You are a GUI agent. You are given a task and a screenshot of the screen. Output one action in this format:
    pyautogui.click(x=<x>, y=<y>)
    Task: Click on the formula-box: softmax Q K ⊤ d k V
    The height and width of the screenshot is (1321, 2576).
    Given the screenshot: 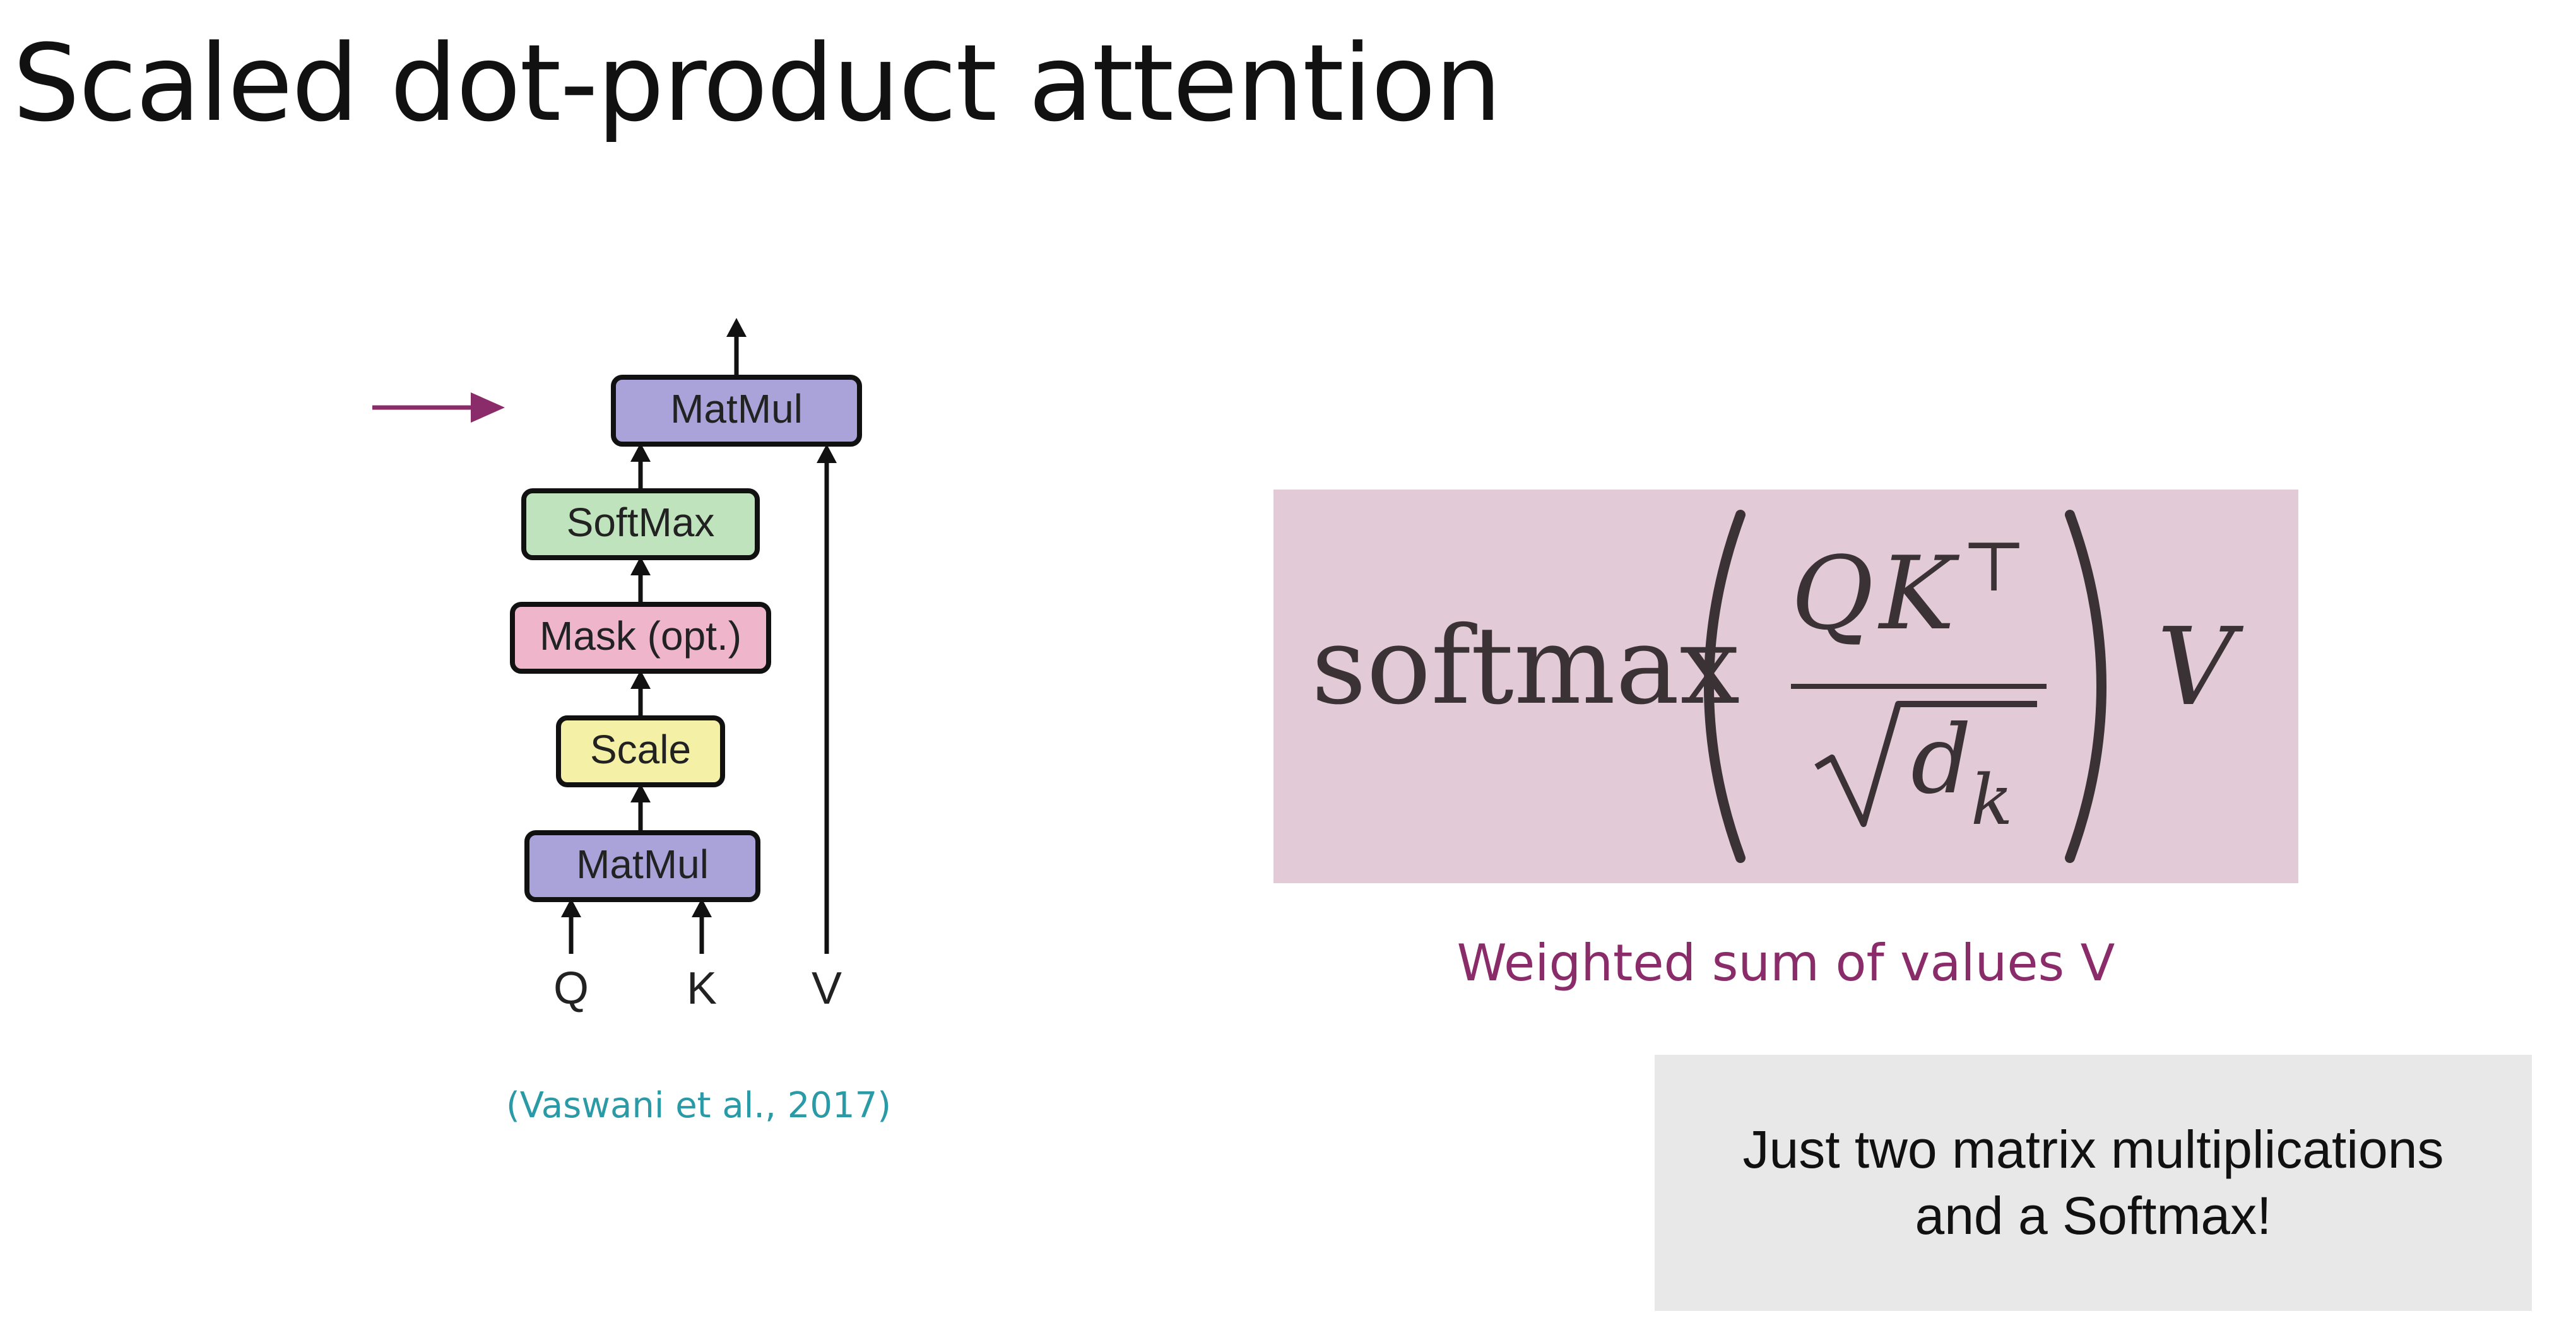 What is the action you would take?
    pyautogui.click(x=1785, y=687)
    